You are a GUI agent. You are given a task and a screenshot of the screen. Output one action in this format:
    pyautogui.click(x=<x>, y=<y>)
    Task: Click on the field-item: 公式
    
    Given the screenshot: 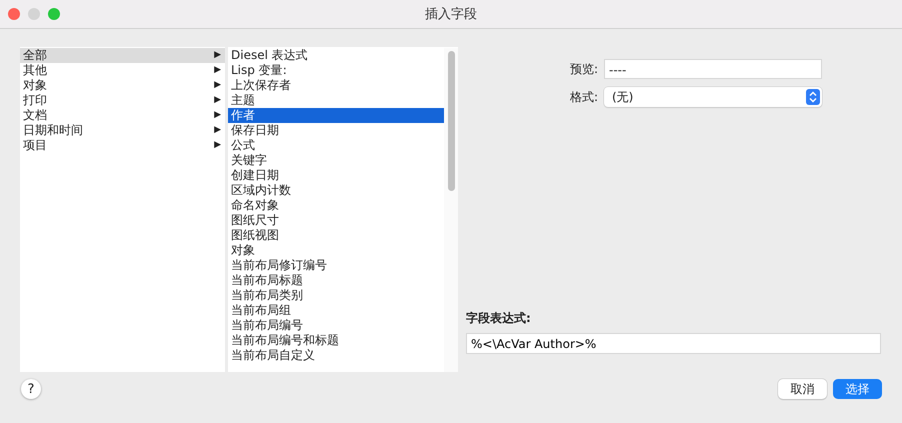 What is the action you would take?
    pyautogui.click(x=336, y=145)
    